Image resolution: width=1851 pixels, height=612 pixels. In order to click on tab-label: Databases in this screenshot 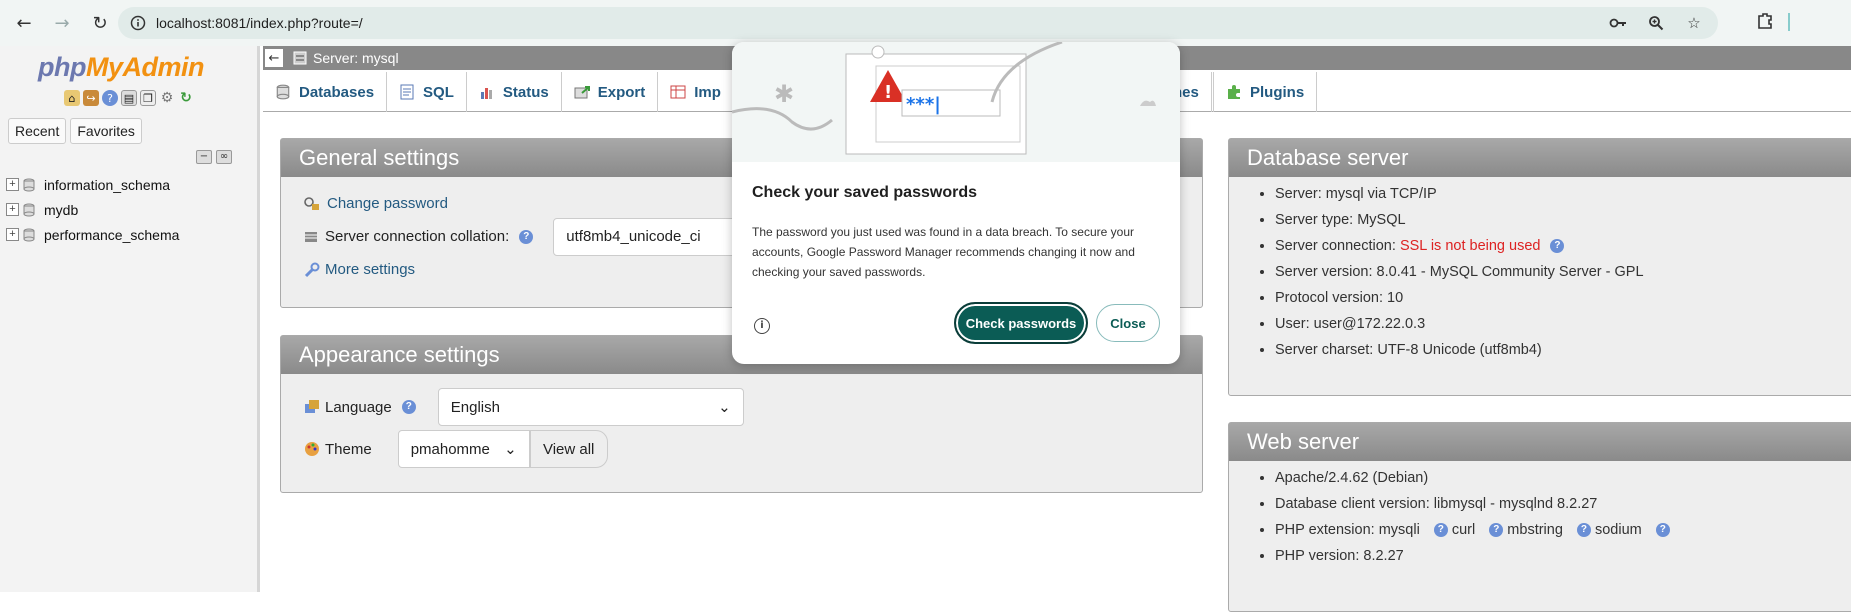, I will do `click(337, 92)`.